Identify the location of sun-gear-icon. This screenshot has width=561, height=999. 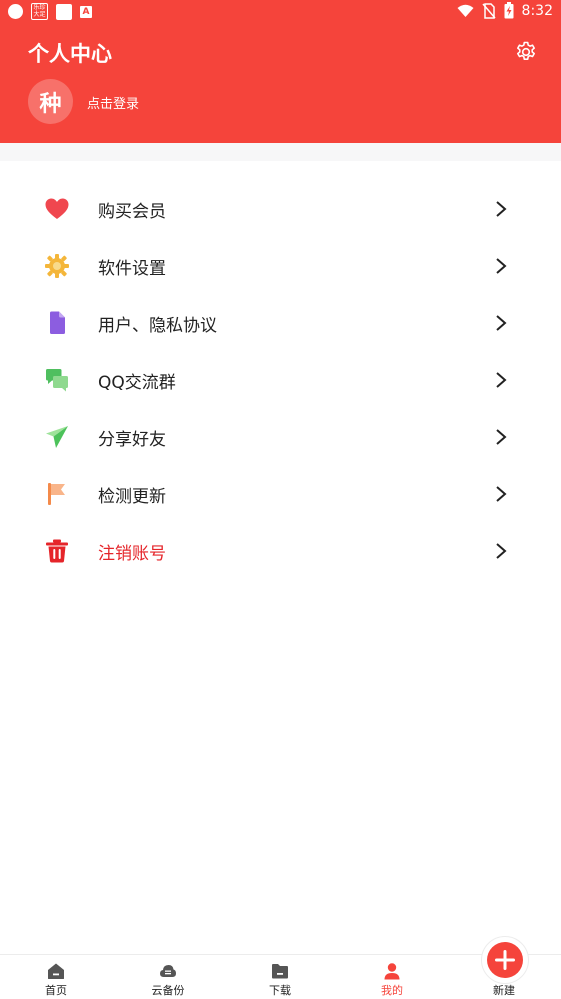
(57, 266).